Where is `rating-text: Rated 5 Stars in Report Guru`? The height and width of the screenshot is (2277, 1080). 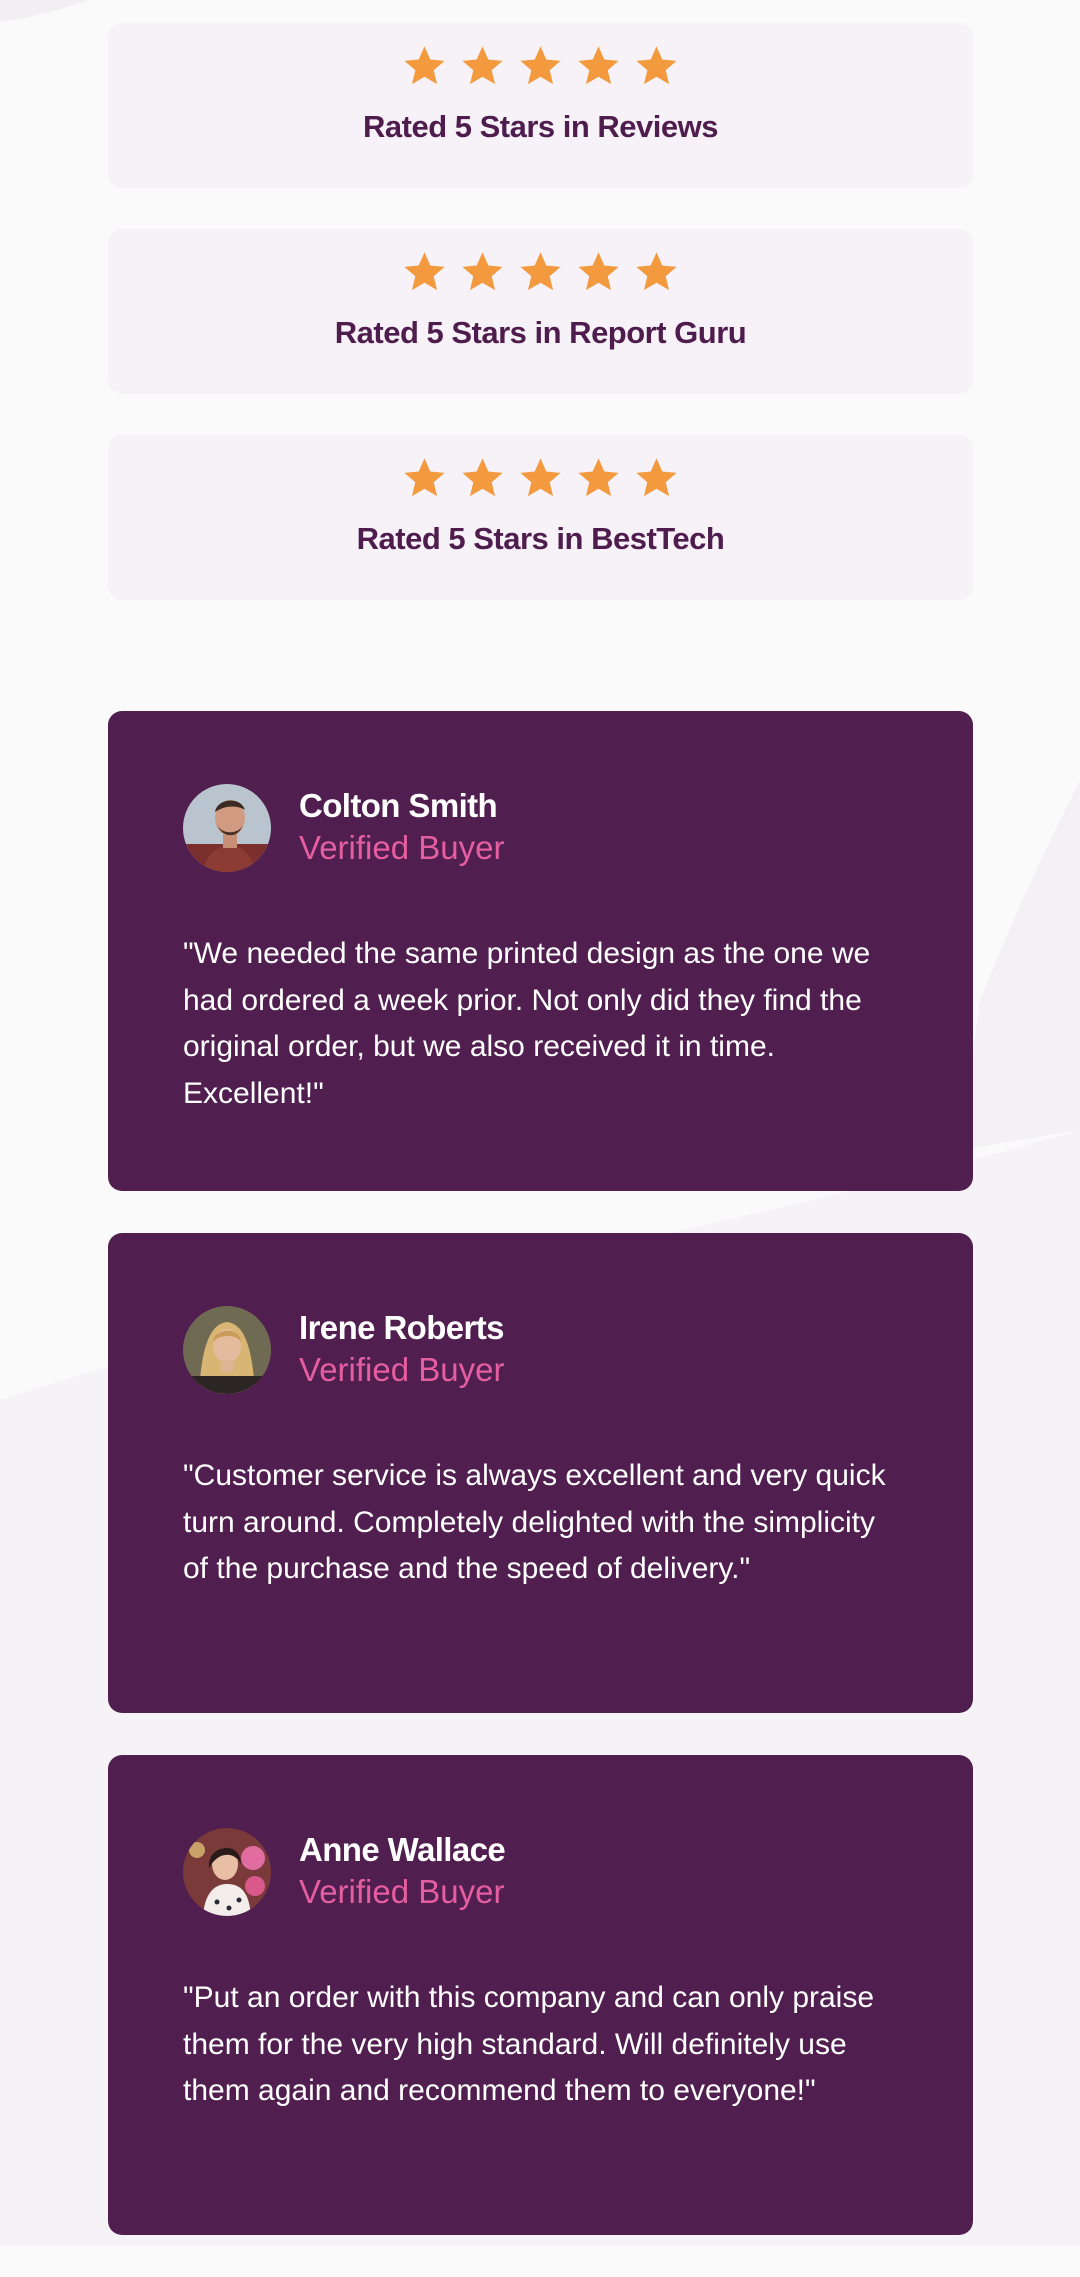
rating-text: Rated 5 Stars in Report Guru is located at coordinates (540, 332).